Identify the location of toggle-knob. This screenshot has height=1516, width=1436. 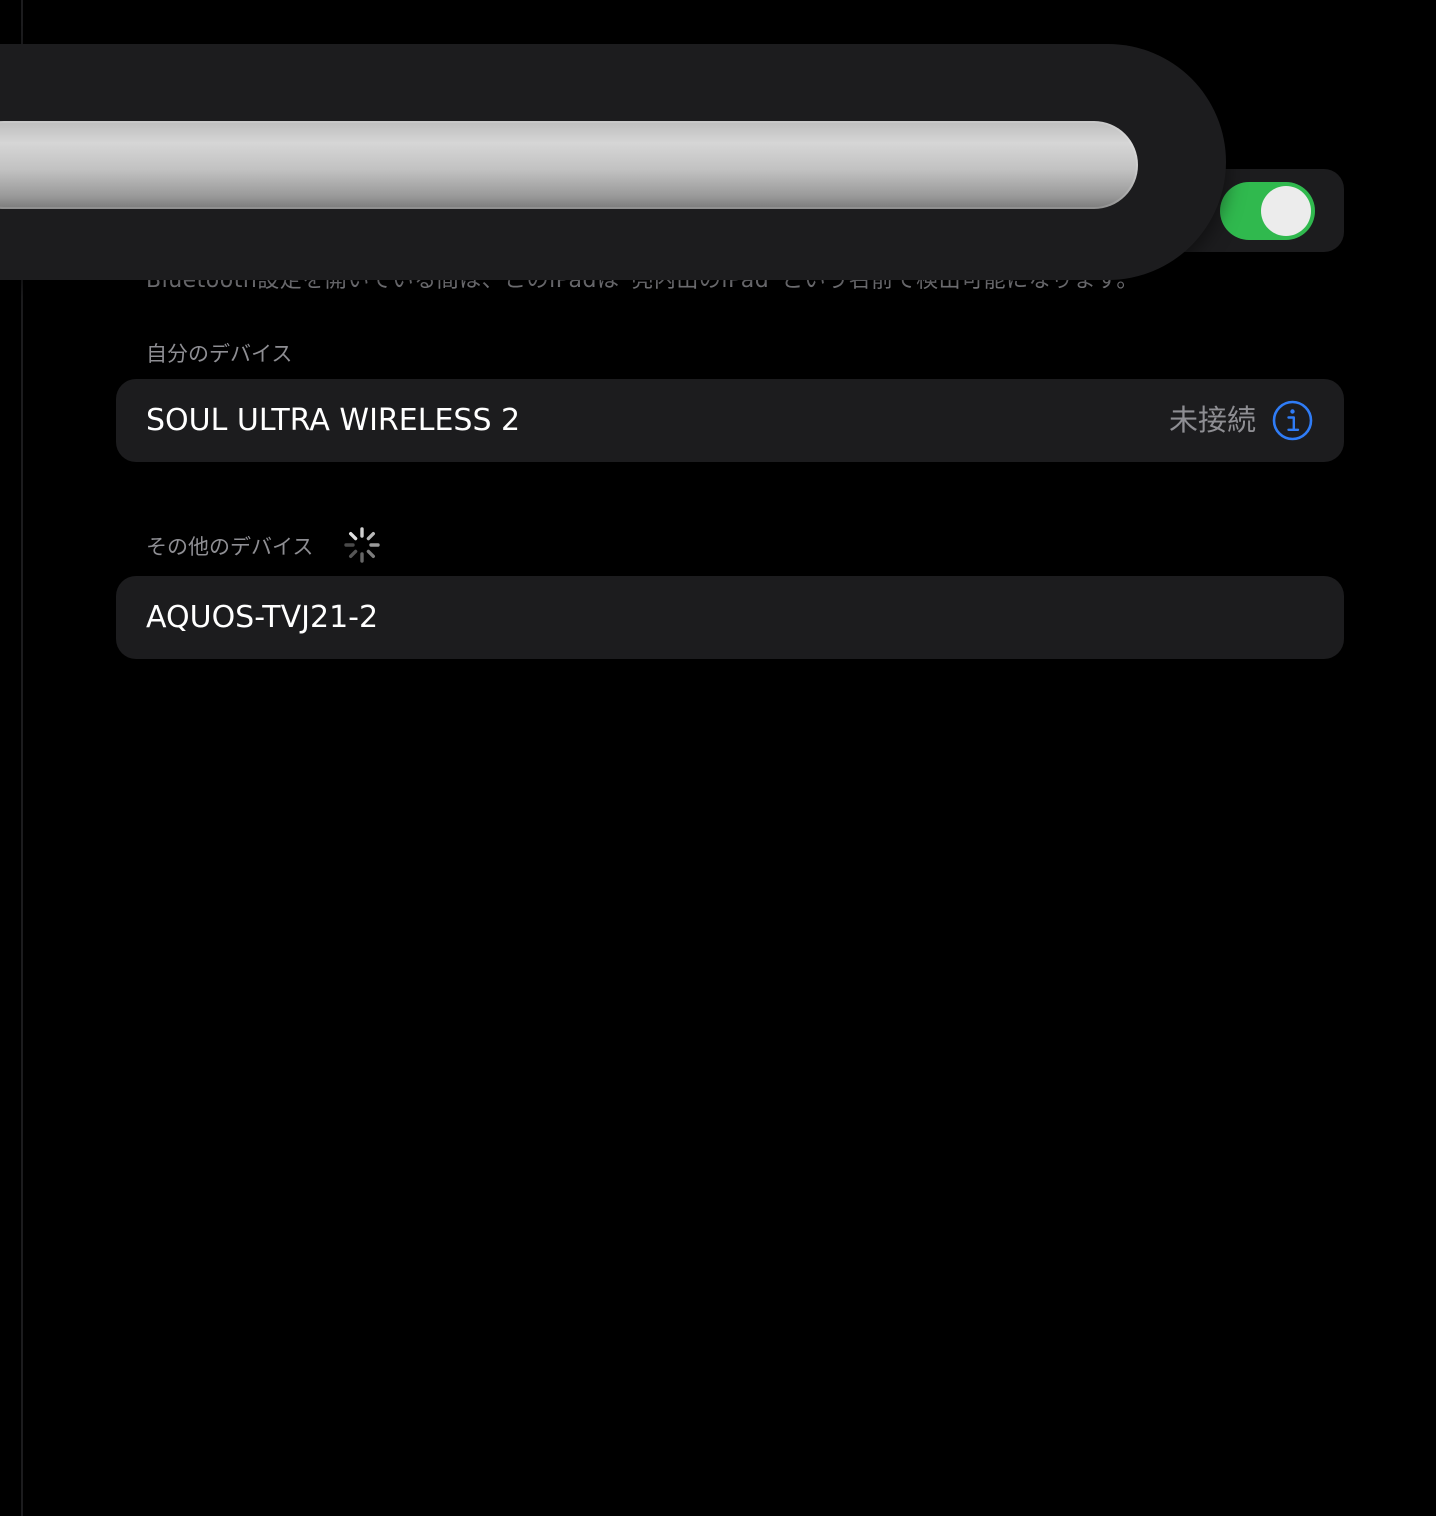
(1286, 211).